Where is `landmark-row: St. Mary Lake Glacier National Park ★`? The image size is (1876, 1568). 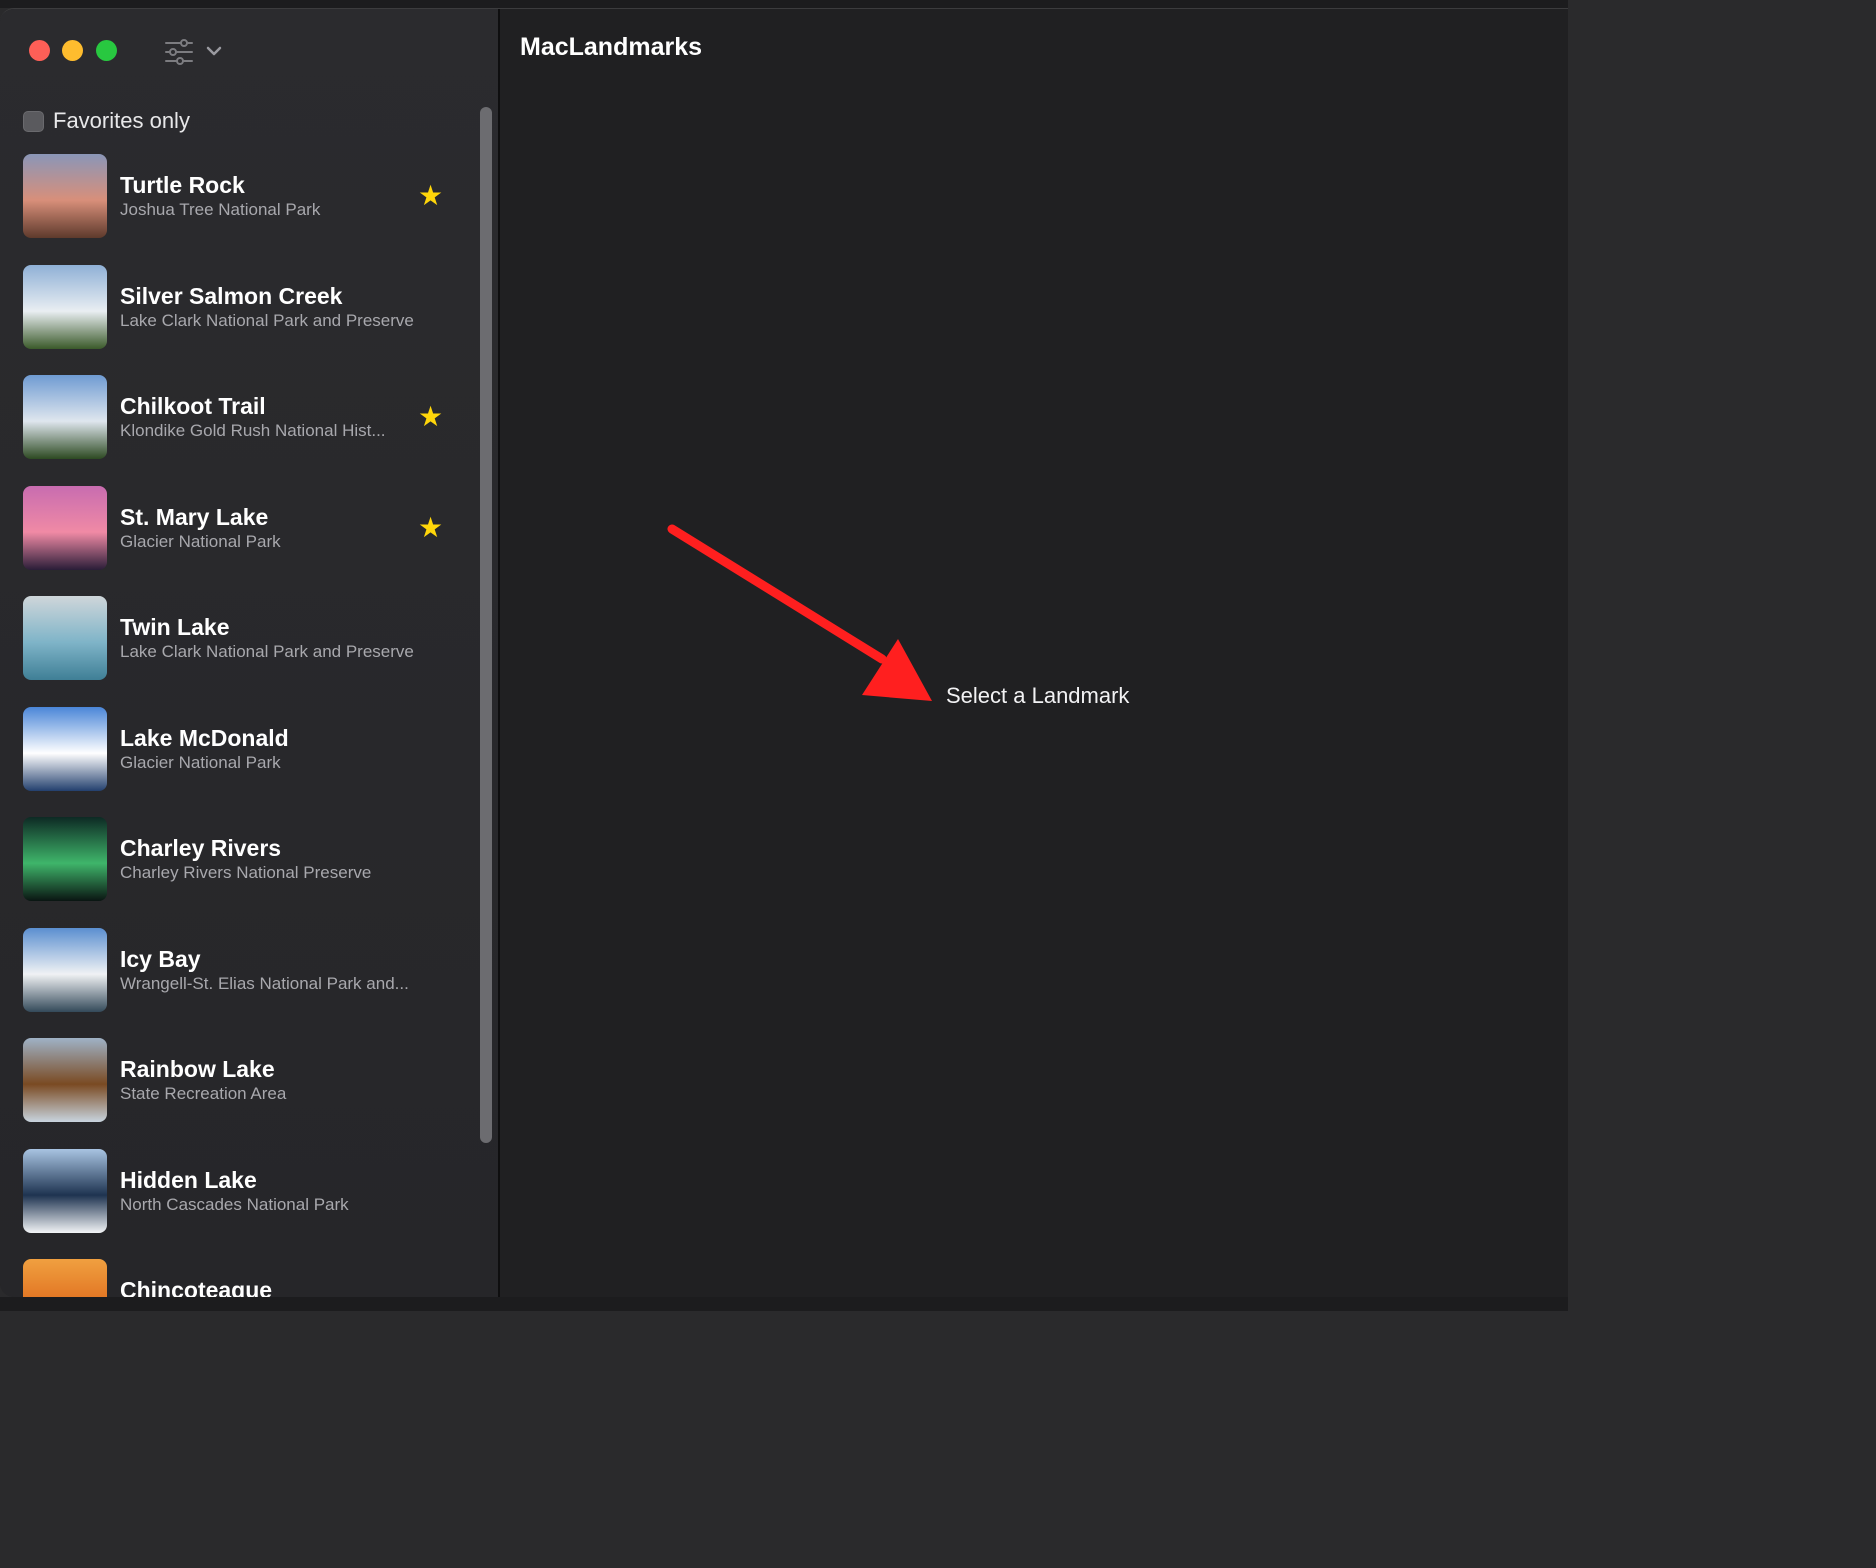 landmark-row: St. Mary Lake Glacier National Park ★ is located at coordinates (240, 541).